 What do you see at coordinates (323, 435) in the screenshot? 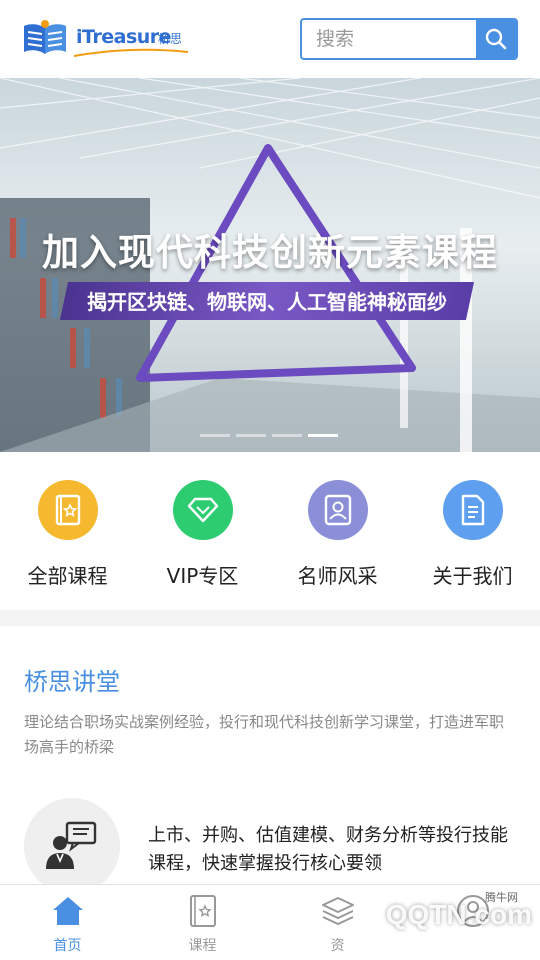
I see `carousel-dot-active` at bounding box center [323, 435].